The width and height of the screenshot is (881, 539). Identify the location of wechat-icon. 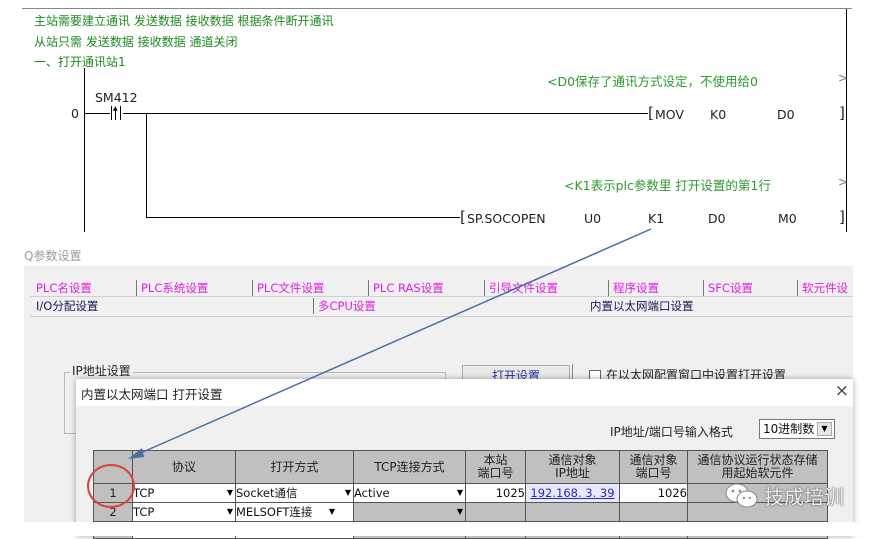
(741, 495).